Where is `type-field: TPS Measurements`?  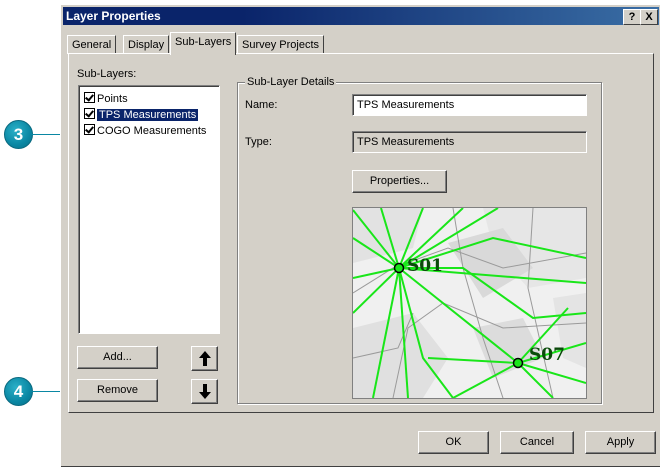
type-field: TPS Measurements is located at coordinates (469, 142).